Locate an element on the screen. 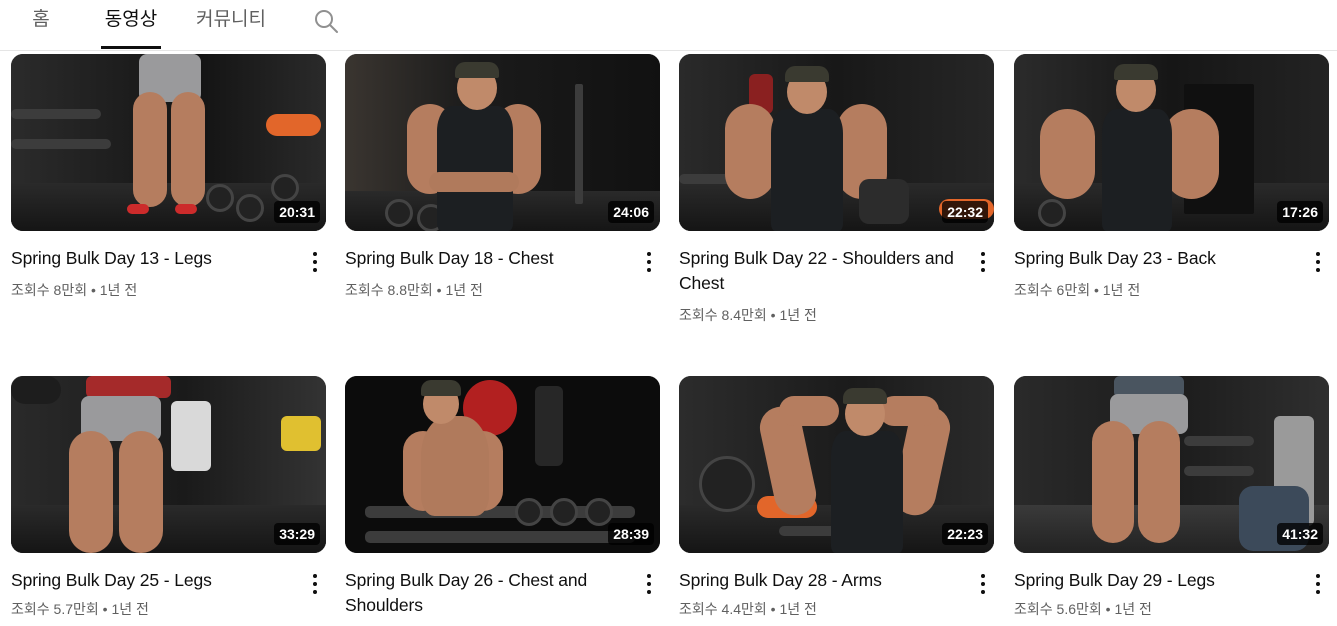 Image resolution: width=1337 pixels, height=626 pixels. search-button is located at coordinates (326, 21).